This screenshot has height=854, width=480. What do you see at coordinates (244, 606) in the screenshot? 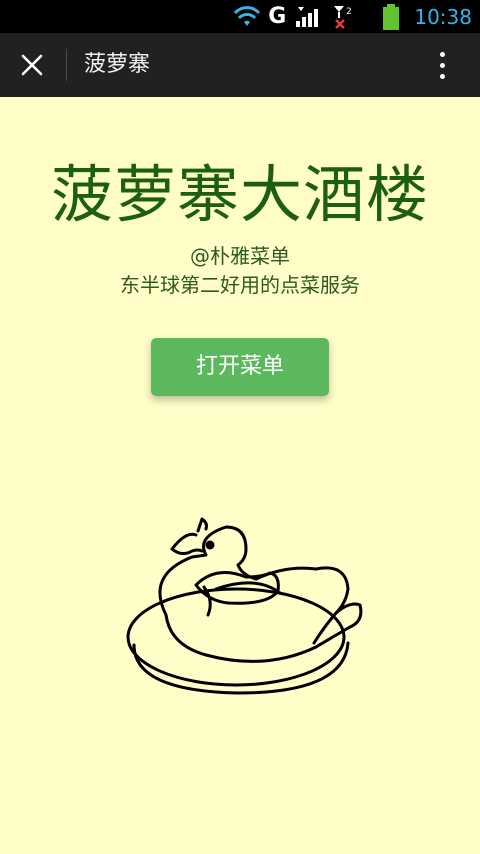
I see `roast-duck-illustration` at bounding box center [244, 606].